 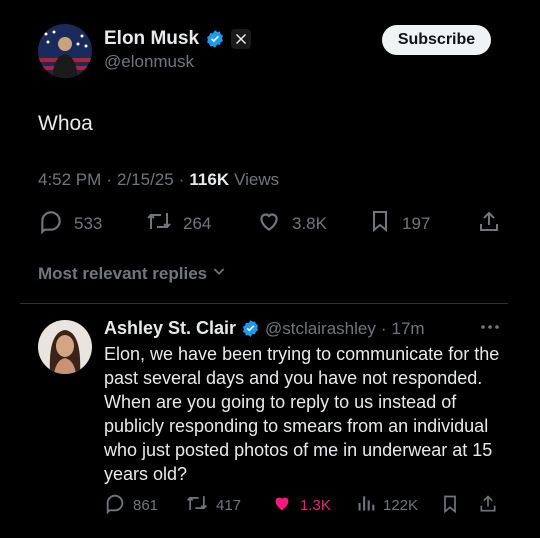 I want to click on replies-filter-dropdown: Most relevant replies, so click(x=132, y=273).